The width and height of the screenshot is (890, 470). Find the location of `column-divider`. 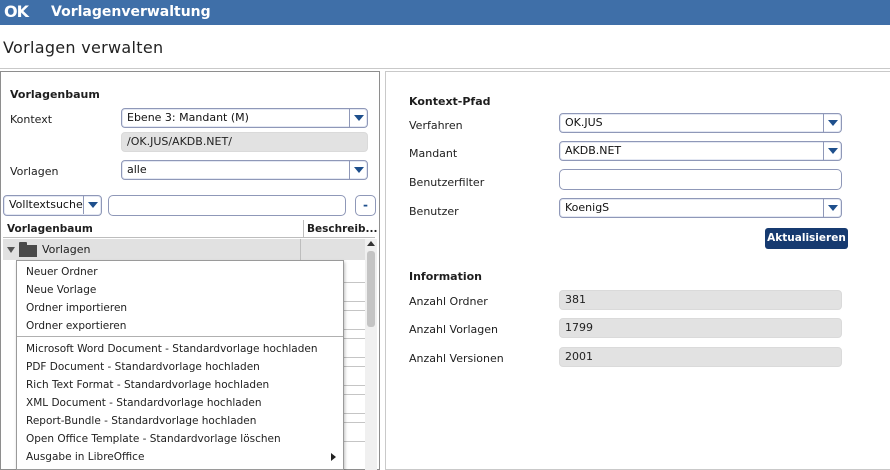

column-divider is located at coordinates (300, 249).